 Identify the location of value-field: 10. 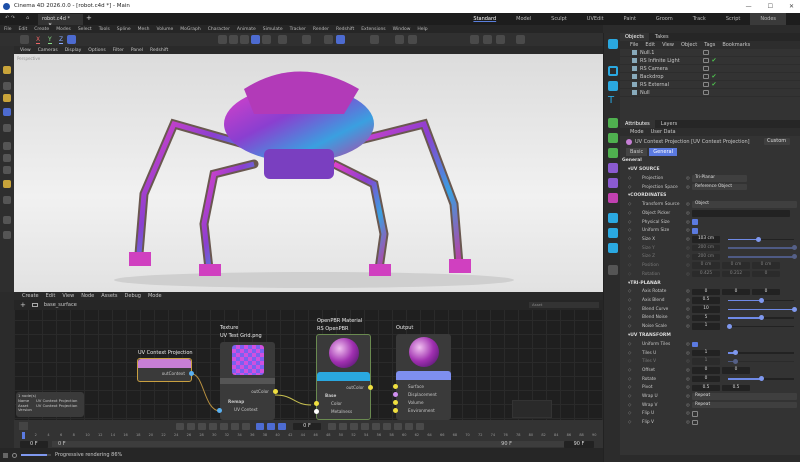
(706, 309).